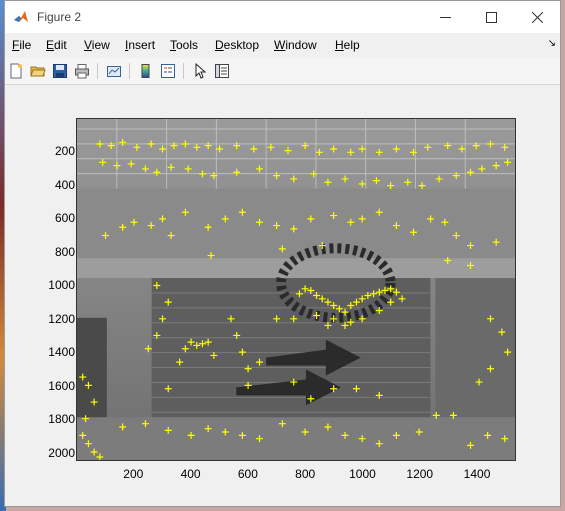  Describe the element at coordinates (247, 474) in the screenshot. I see `x-tick-label: 600` at that location.